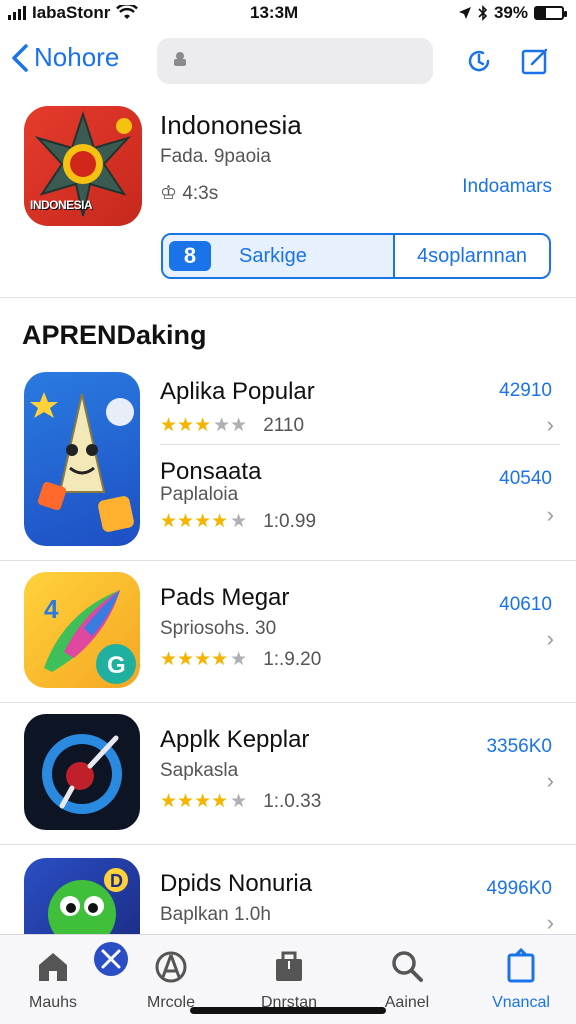  Describe the element at coordinates (238, 521) in the screenshot. I see `star-rating: ★★★★ ★ 1:0.99` at that location.